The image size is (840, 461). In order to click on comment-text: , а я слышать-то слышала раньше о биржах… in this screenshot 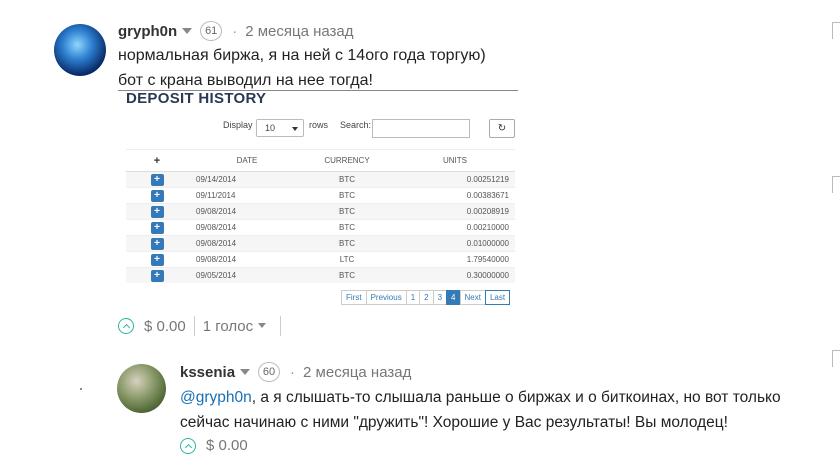, I will do `click(516, 397)`.